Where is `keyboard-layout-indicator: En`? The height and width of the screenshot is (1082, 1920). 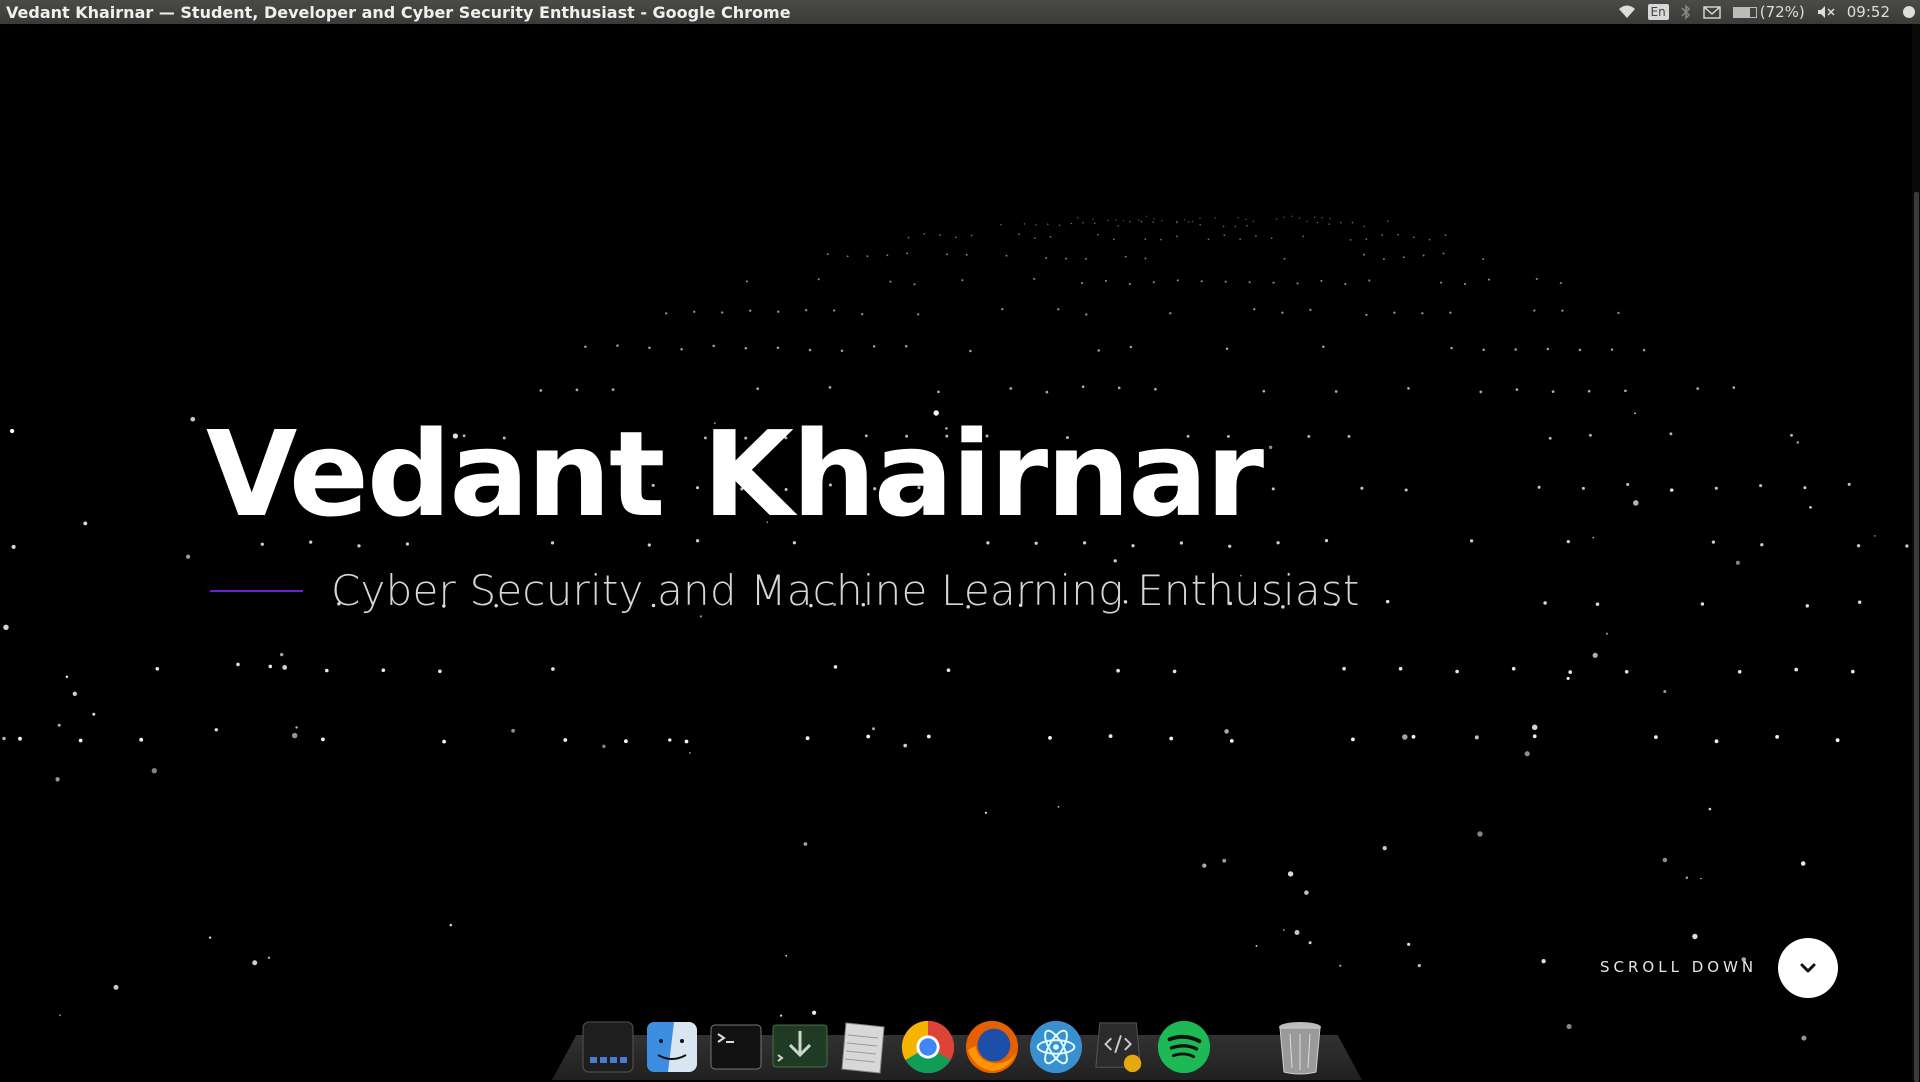
keyboard-layout-indicator: En is located at coordinates (1658, 12).